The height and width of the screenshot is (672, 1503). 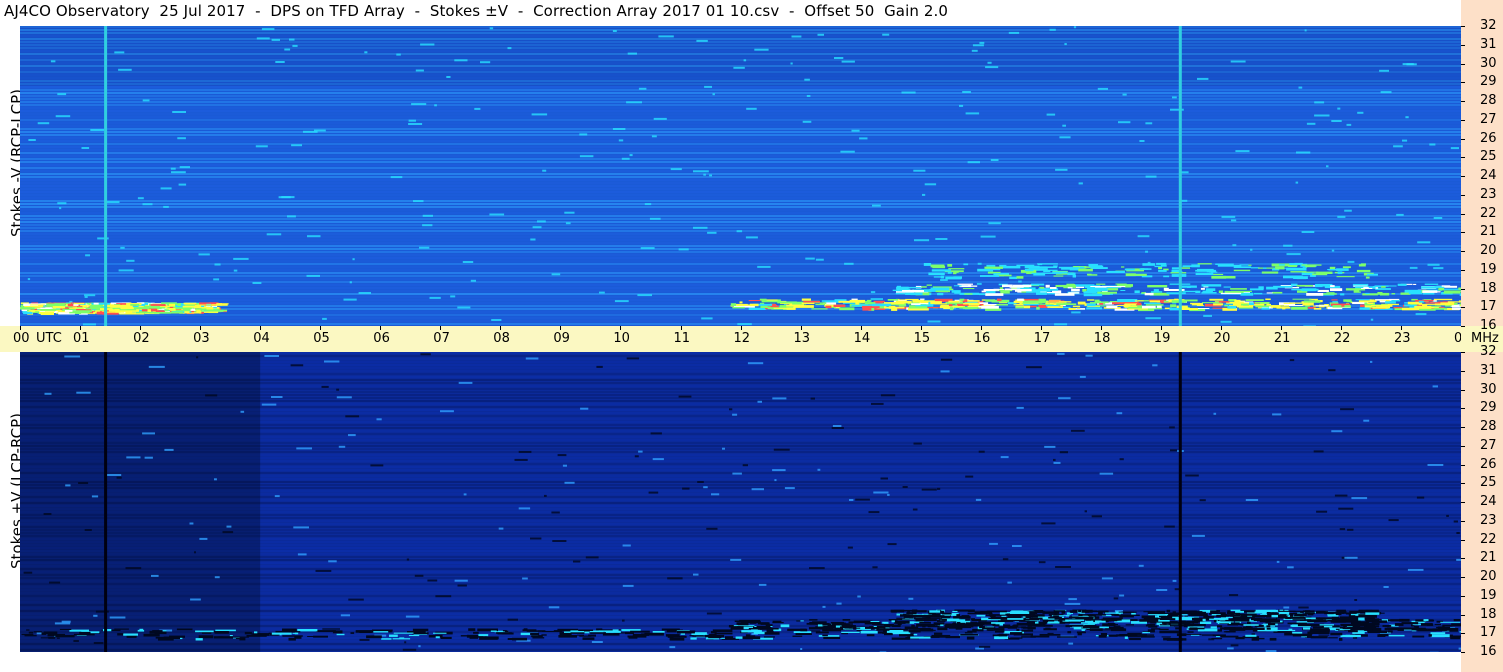 What do you see at coordinates (1488, 82) in the screenshot?
I see `frequency-tick-label: 29` at bounding box center [1488, 82].